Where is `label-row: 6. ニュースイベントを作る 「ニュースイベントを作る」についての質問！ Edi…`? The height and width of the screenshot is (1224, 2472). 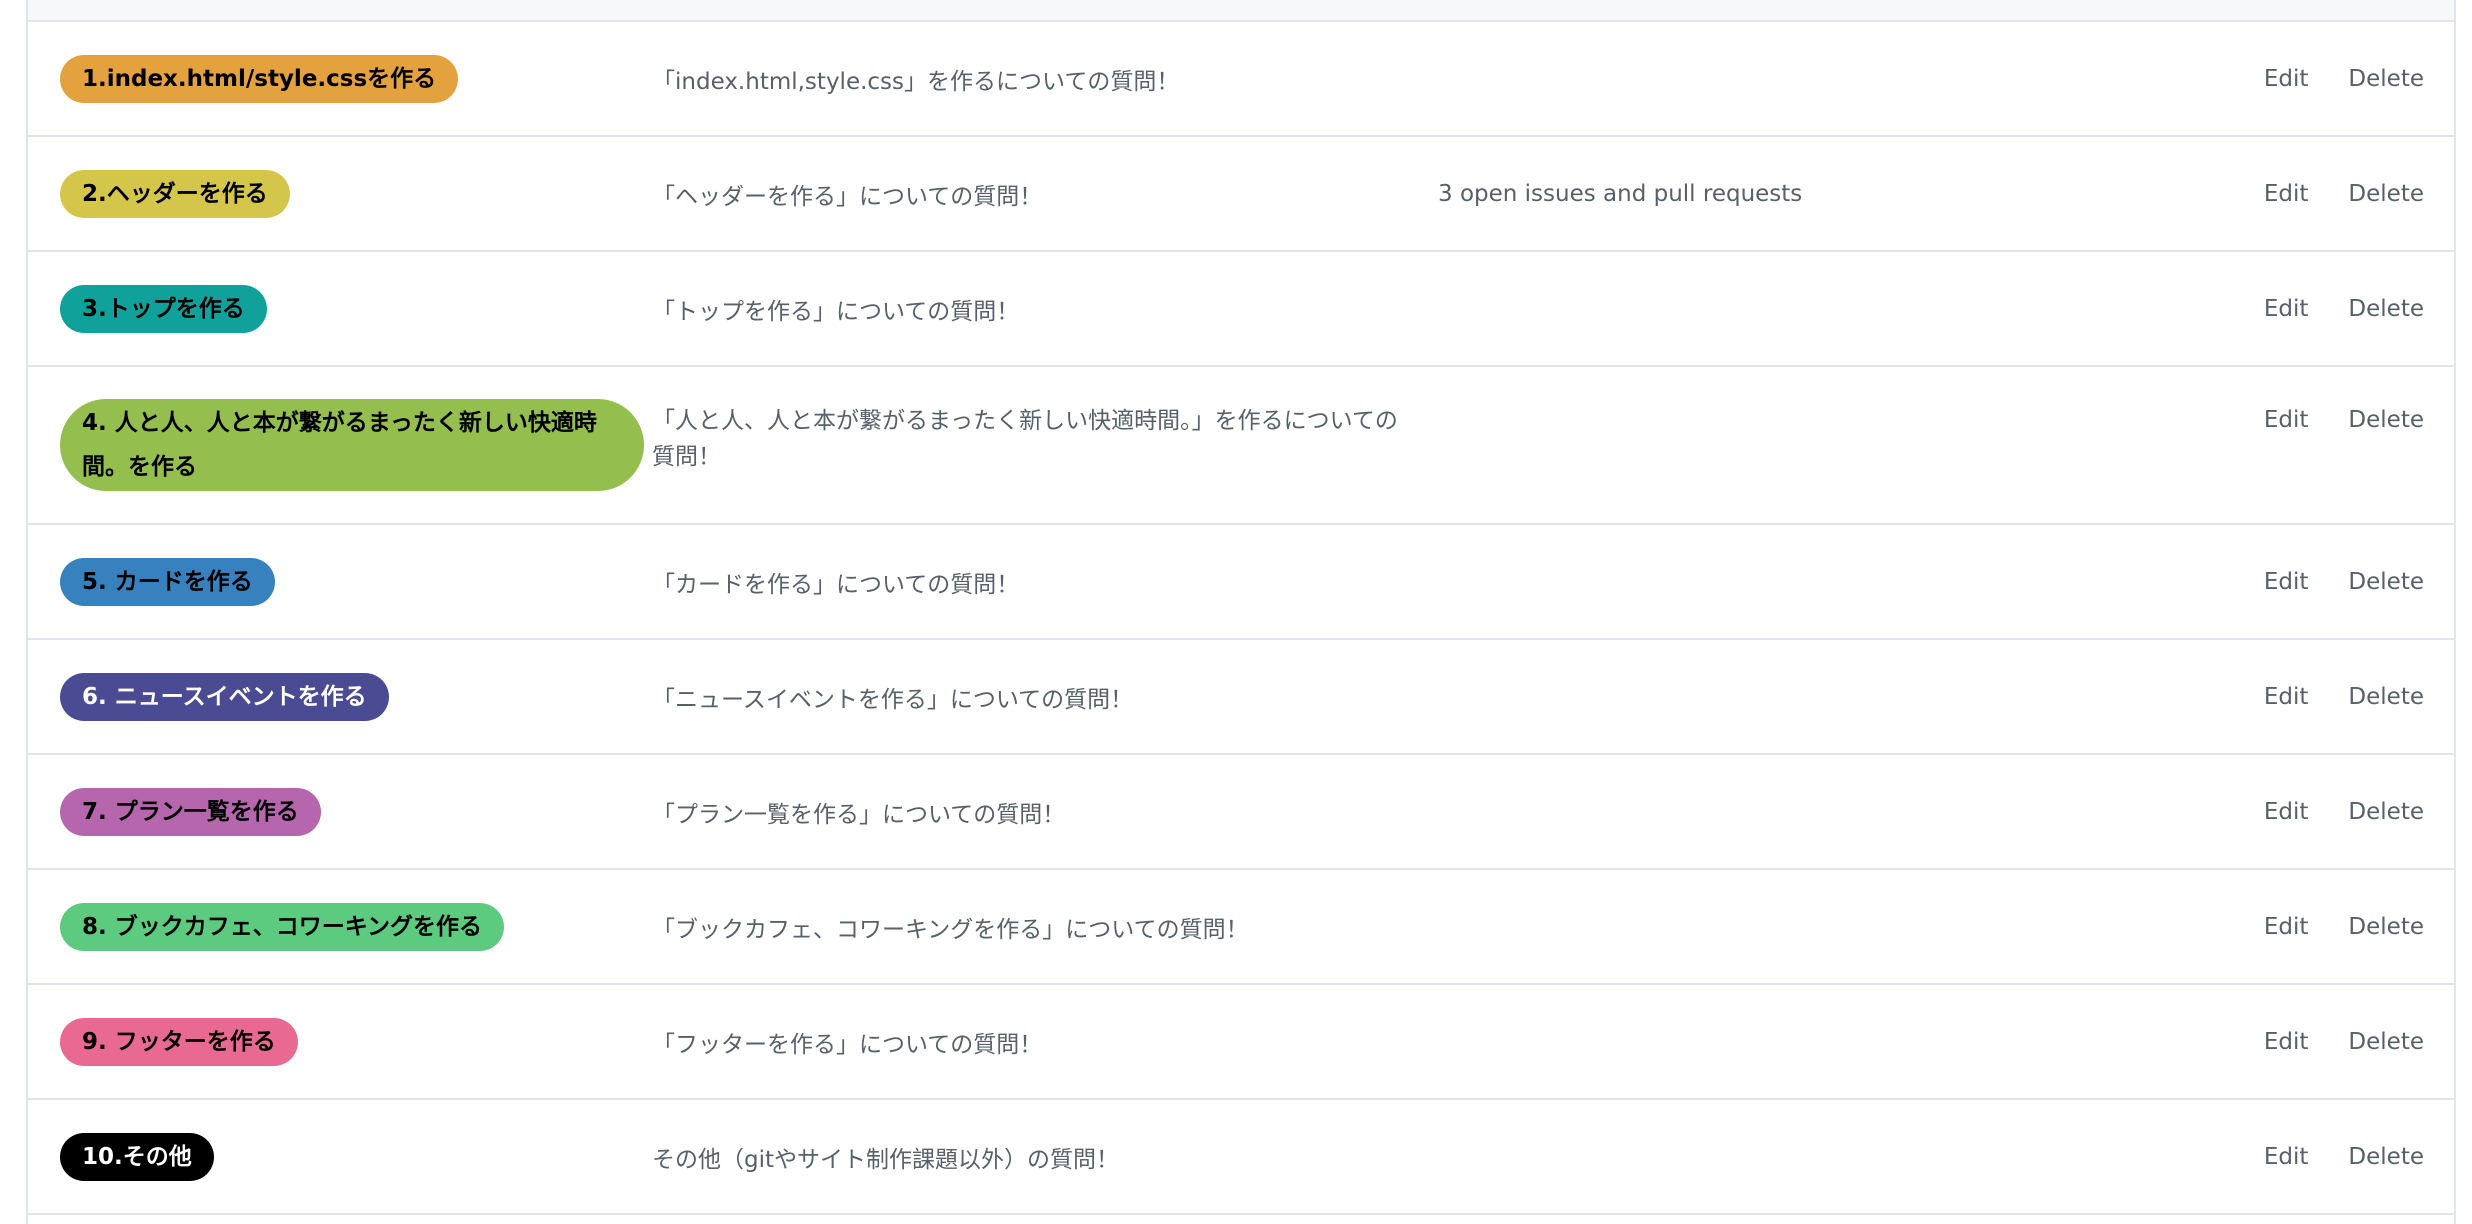
label-row: 6. ニュースイベントを作る 「ニュースイベントを作る」についての質問！ Edi… is located at coordinates (1241, 697).